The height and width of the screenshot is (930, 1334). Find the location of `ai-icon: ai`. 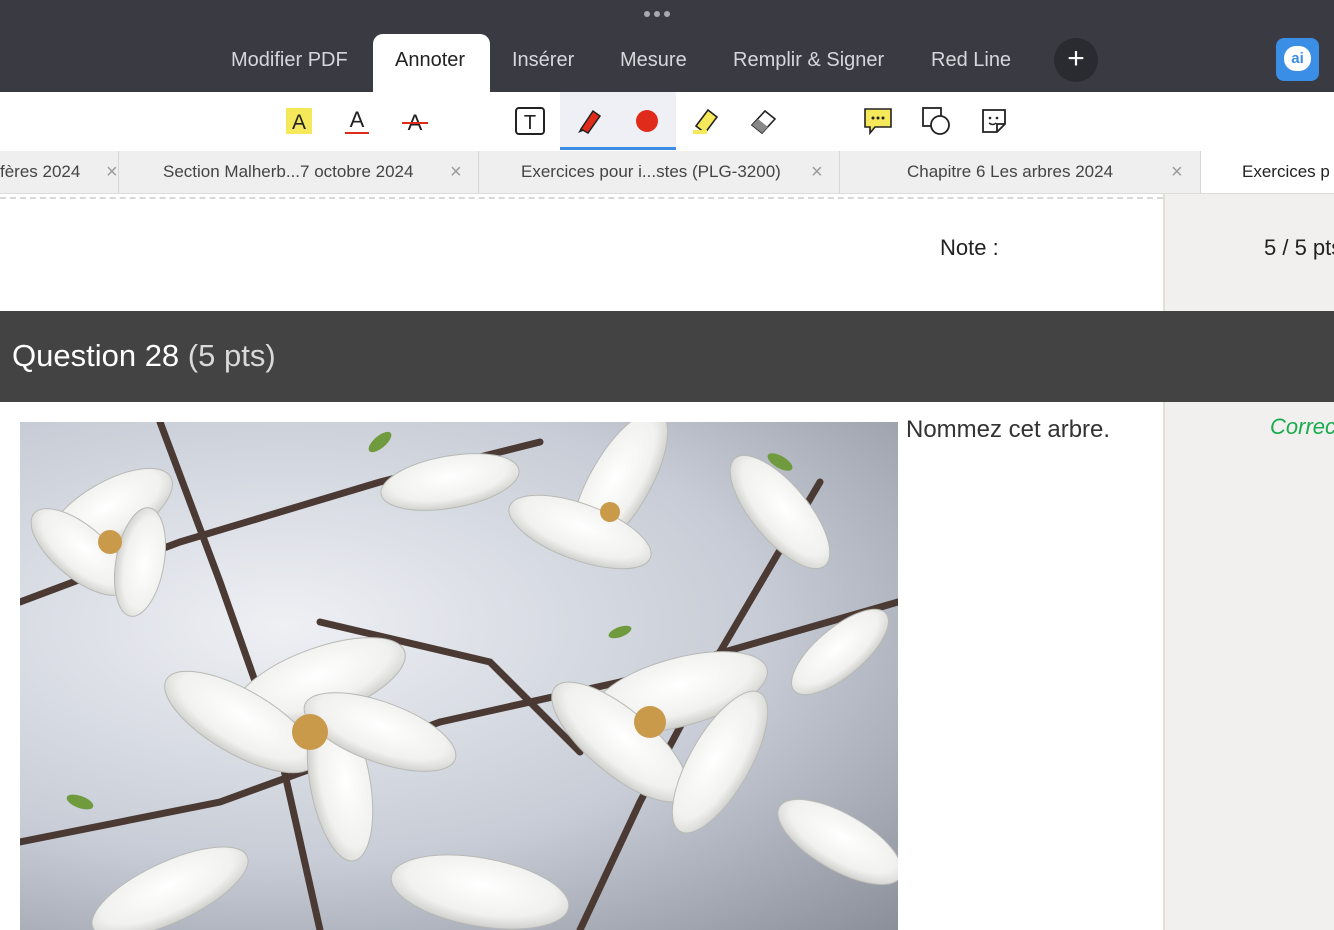

ai-icon: ai is located at coordinates (1297, 58).